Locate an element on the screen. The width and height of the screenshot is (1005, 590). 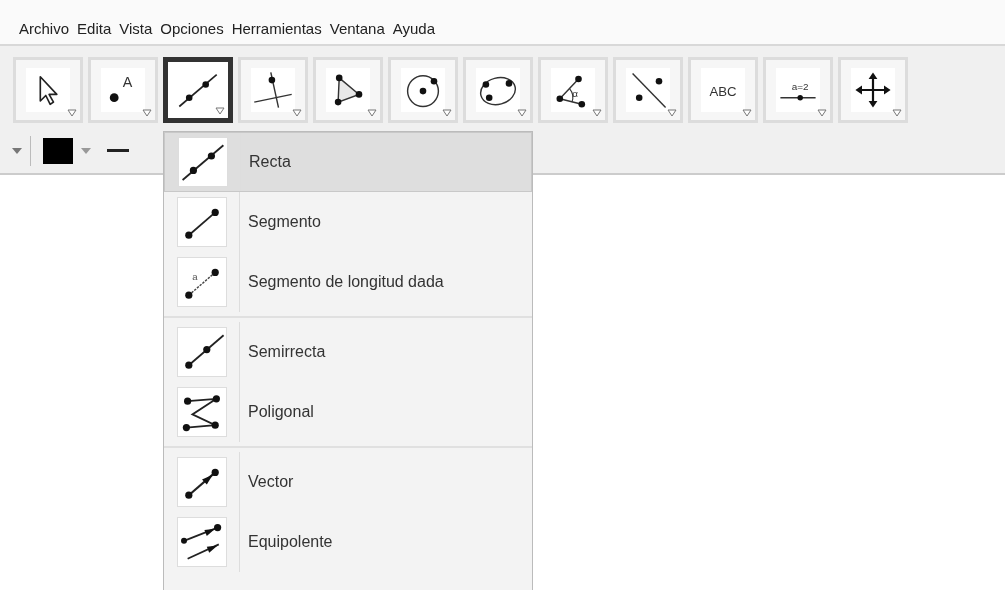
slider-icon: a=2 is located at coordinates (798, 90).